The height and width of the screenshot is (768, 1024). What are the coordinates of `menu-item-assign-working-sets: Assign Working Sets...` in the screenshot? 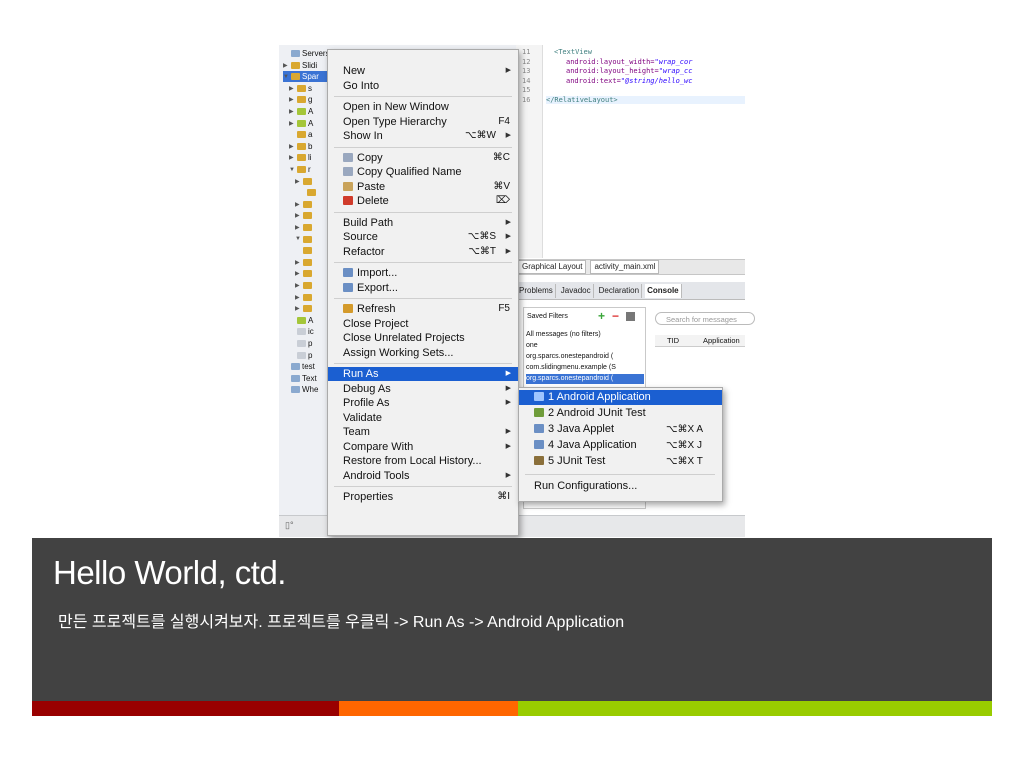 It's located at (423, 353).